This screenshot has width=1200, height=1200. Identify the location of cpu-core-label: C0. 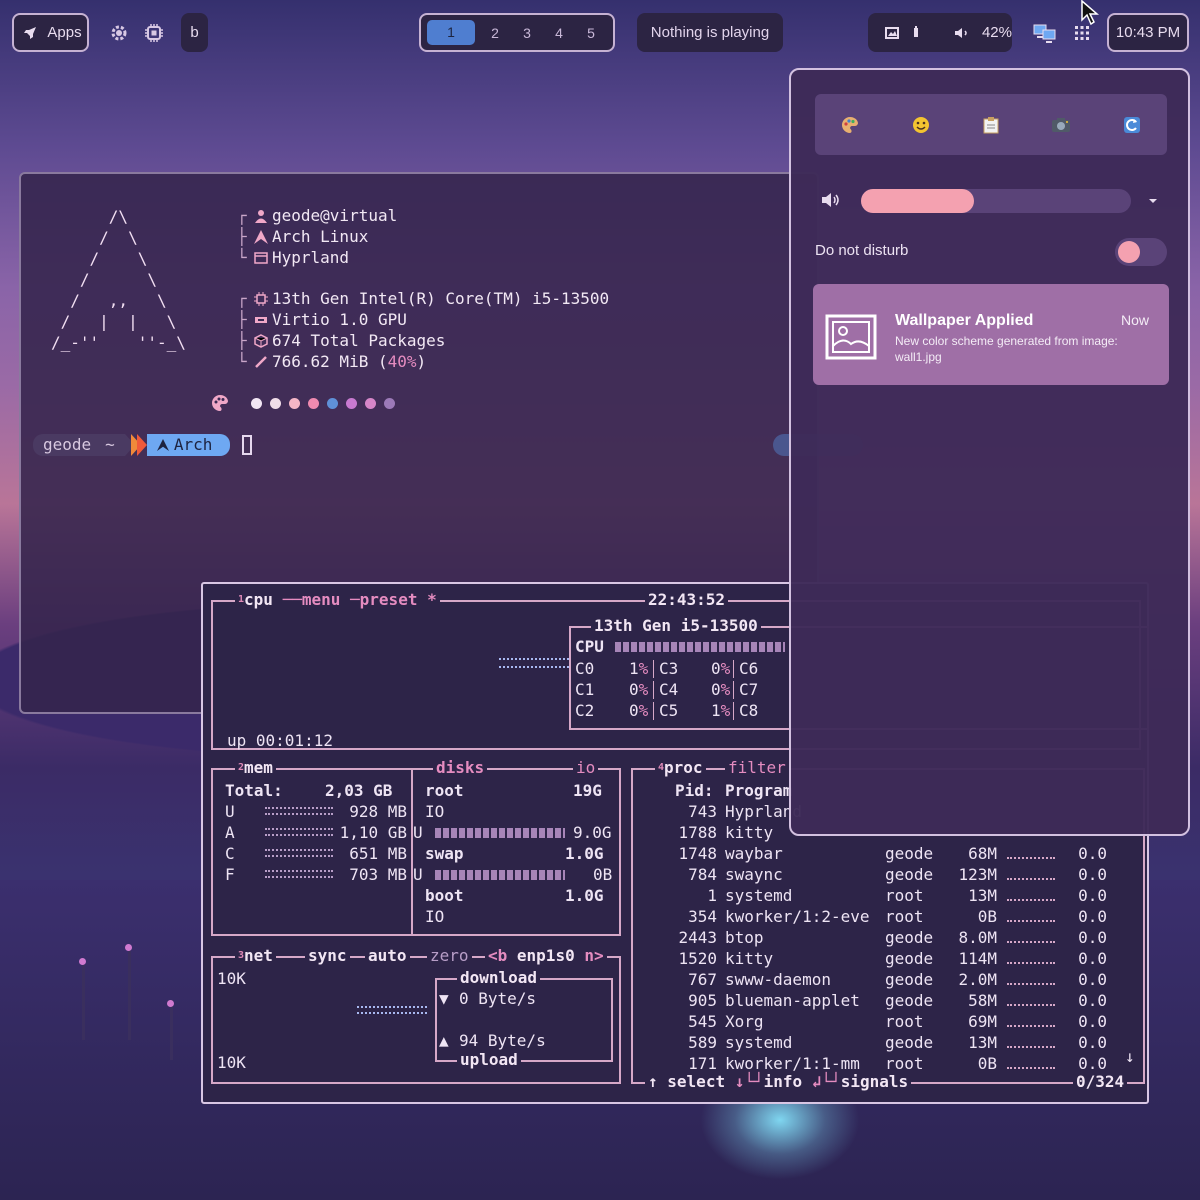
(585, 668).